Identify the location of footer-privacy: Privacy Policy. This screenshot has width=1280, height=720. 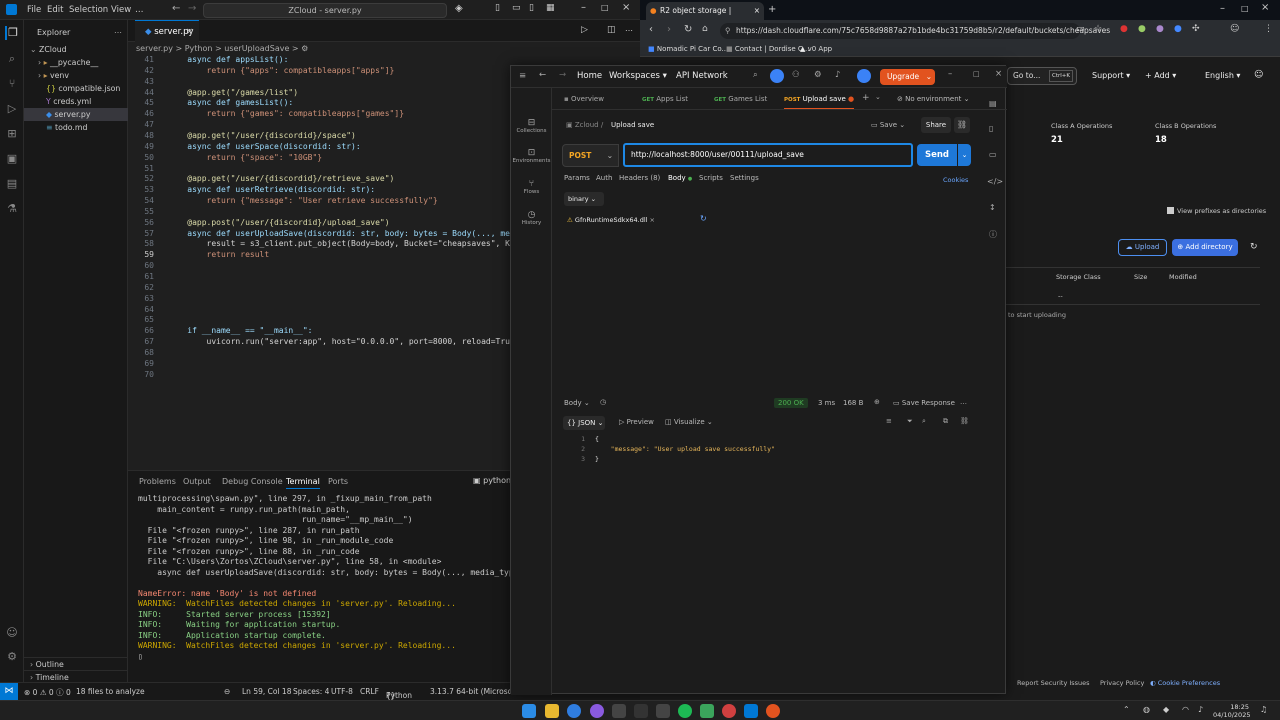
(1122, 683).